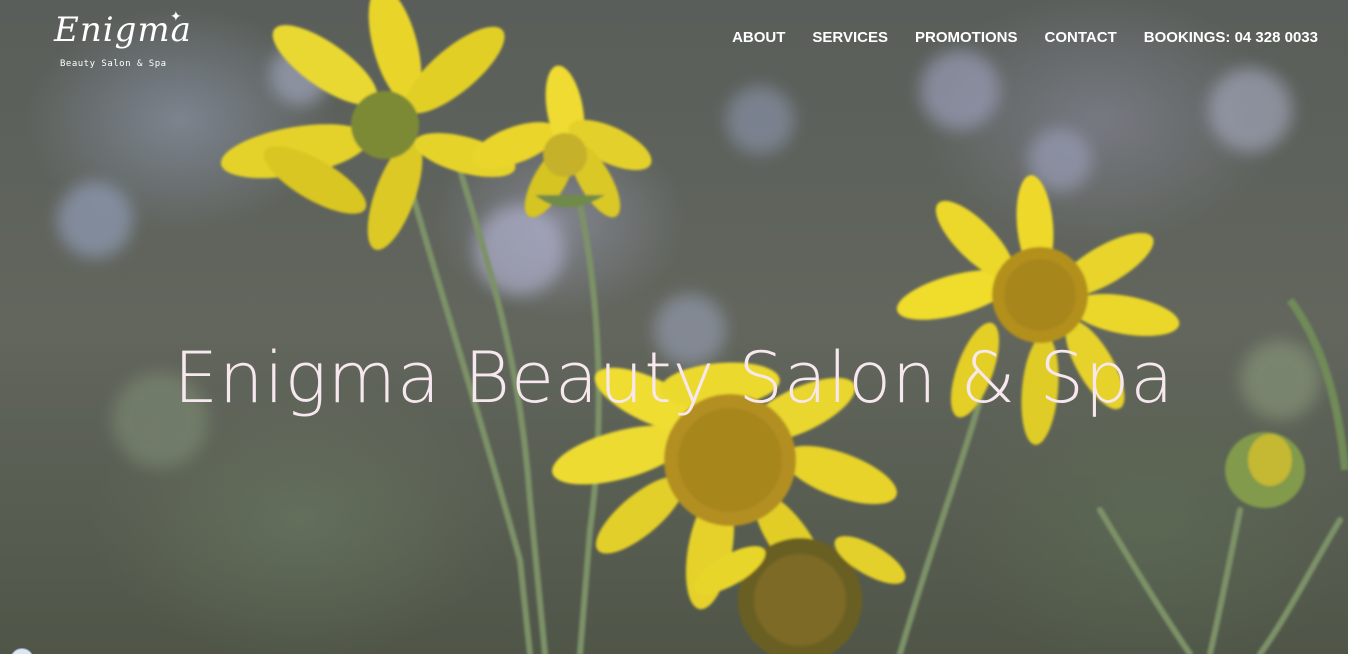 The height and width of the screenshot is (654, 1348). What do you see at coordinates (1231, 38) in the screenshot?
I see `nav-item-bookings: BOOKINGS: 04 328 0033` at bounding box center [1231, 38].